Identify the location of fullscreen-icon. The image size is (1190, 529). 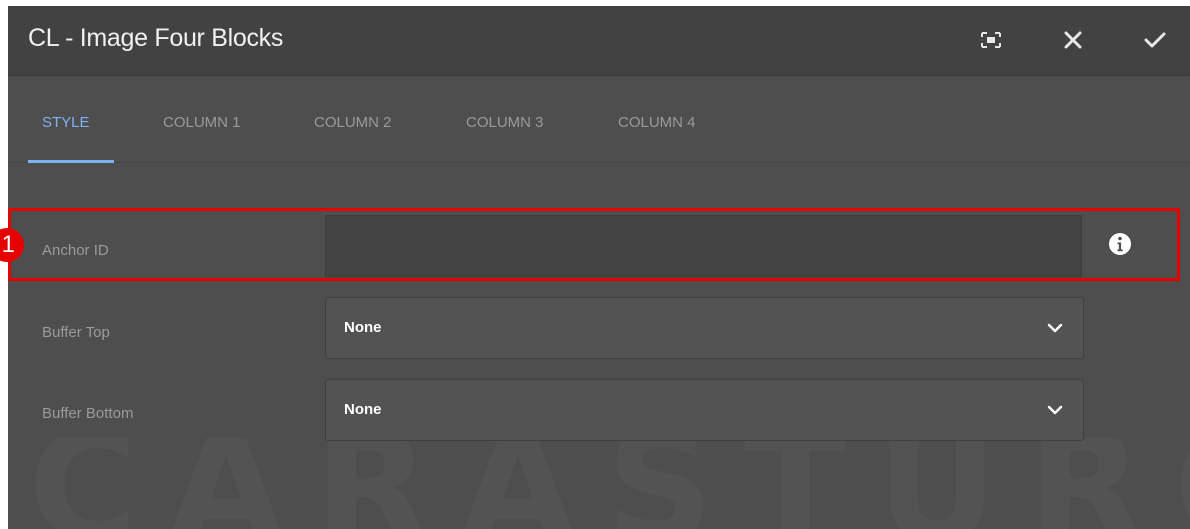
(991, 40).